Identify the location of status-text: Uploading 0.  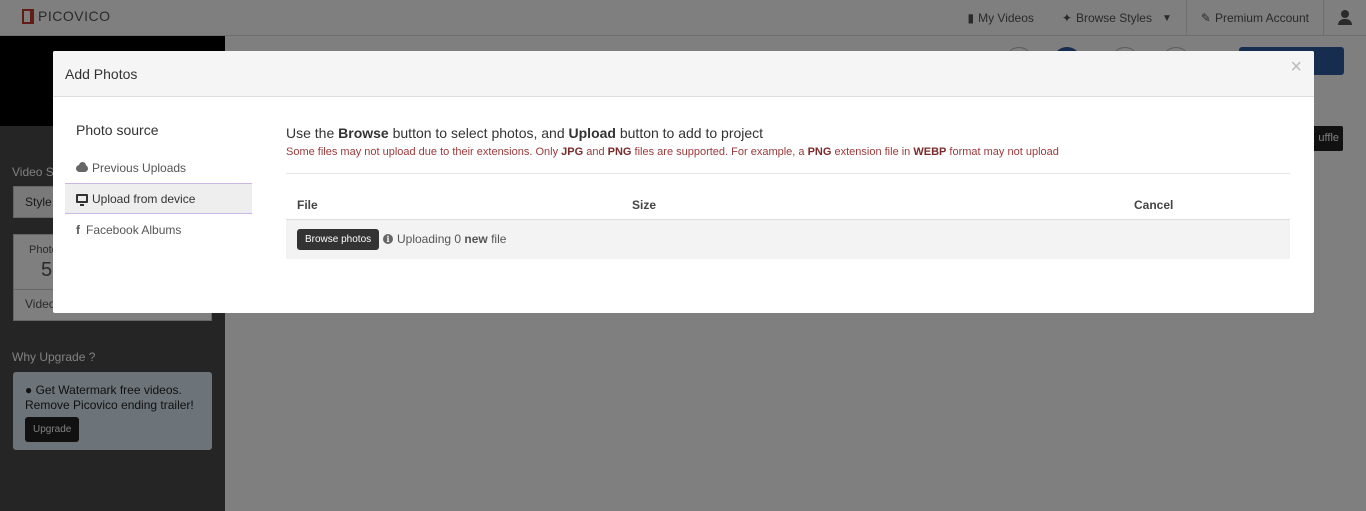
(431, 239).